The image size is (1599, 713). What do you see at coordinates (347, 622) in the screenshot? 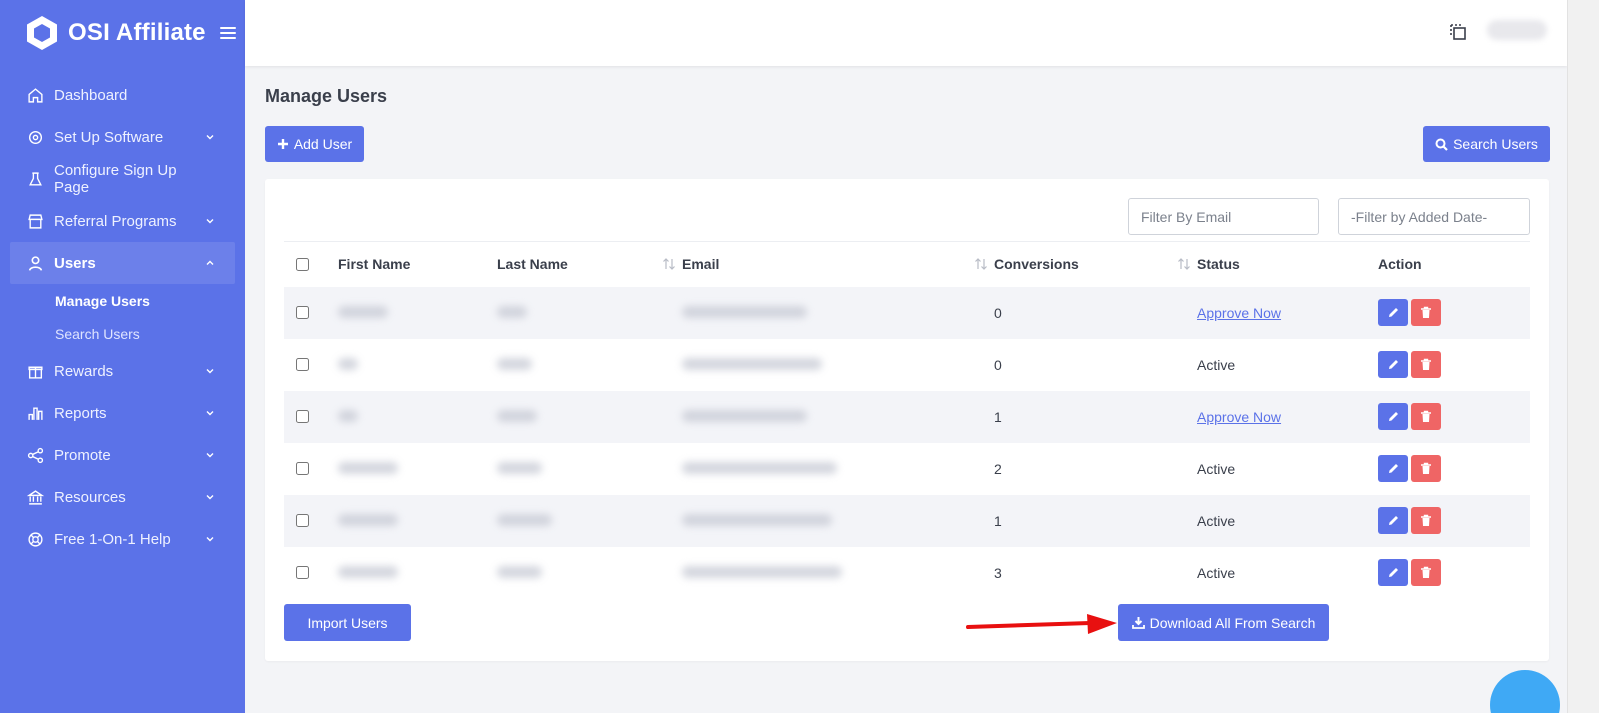
I see `import-users-button: Import Users` at bounding box center [347, 622].